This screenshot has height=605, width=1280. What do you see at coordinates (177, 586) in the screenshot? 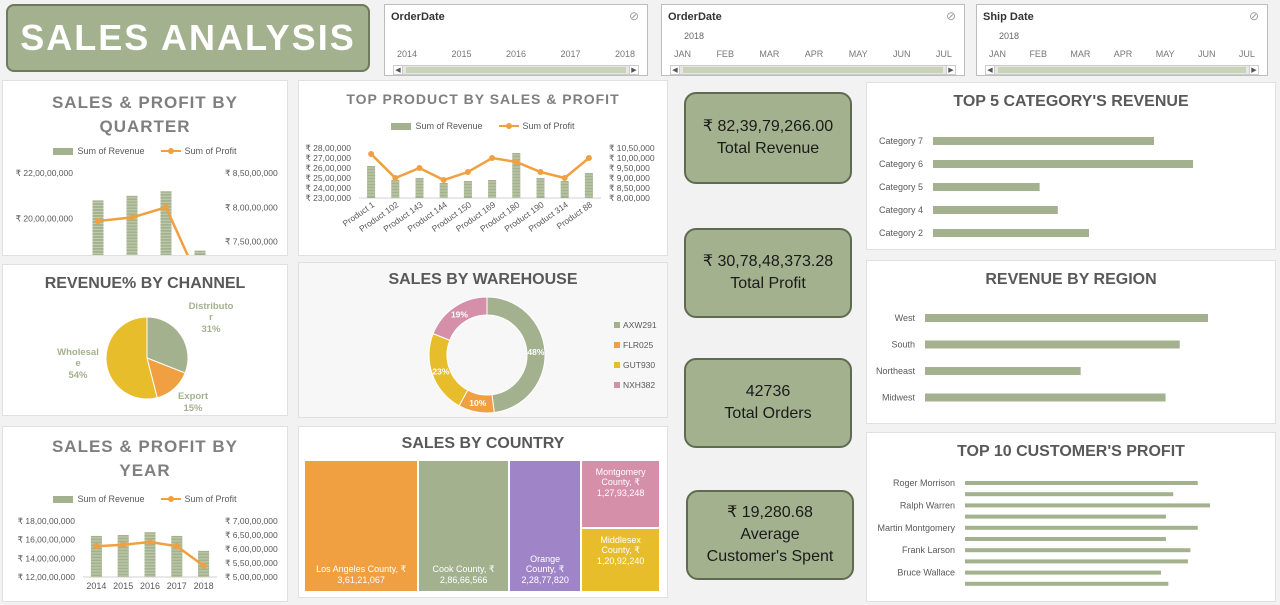
I see `x-tick-label: 2017` at bounding box center [177, 586].